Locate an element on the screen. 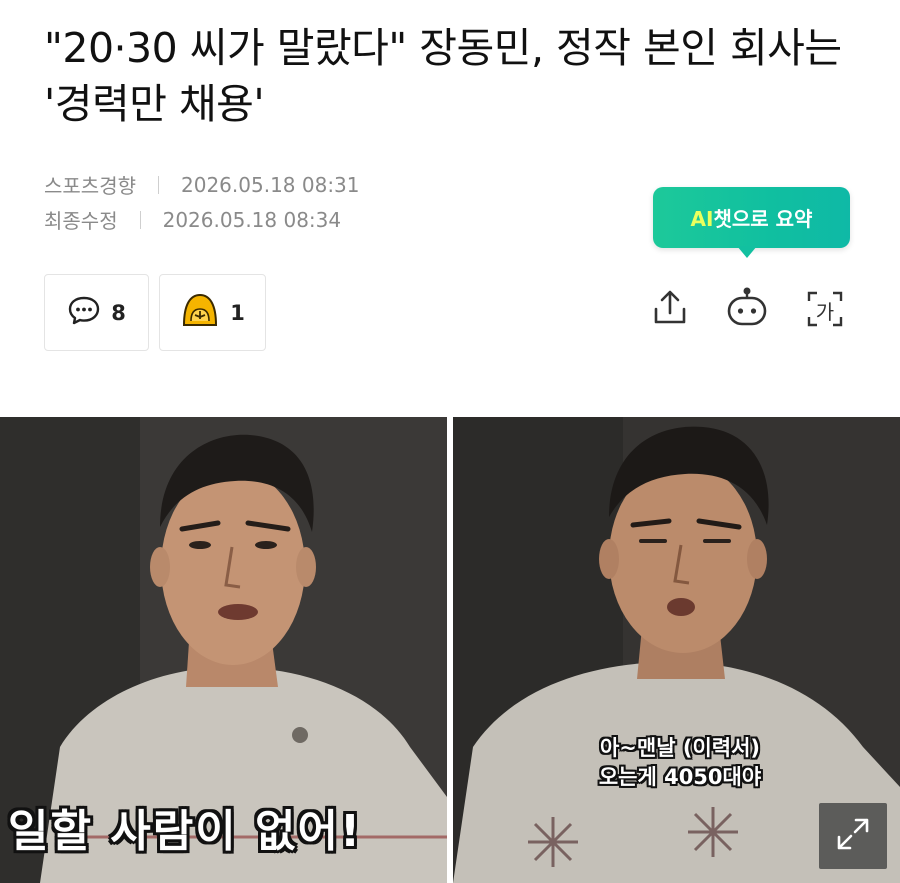  article-title: "20·30 씨가 말랐다" 장동민, 정작 본인 회사는 '경력만 채용' is located at coordinates (443, 76).